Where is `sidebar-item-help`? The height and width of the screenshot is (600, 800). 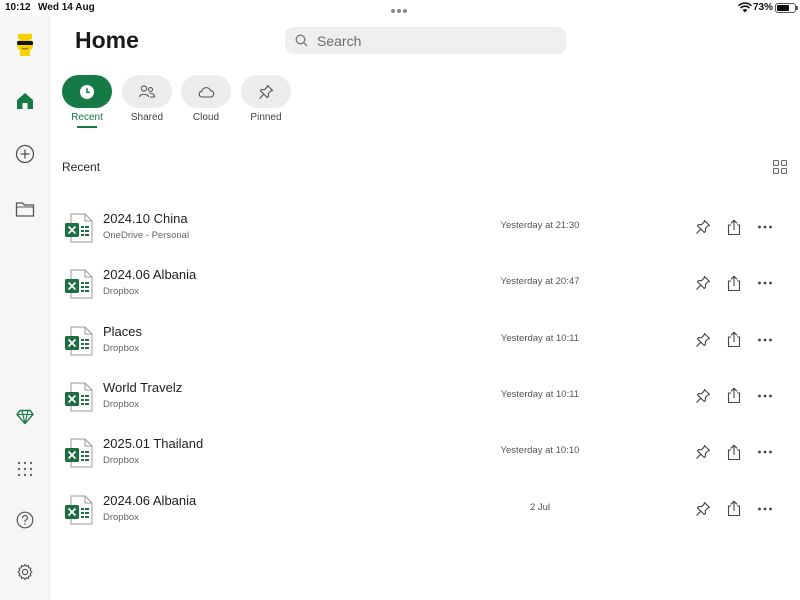 sidebar-item-help is located at coordinates (25, 520).